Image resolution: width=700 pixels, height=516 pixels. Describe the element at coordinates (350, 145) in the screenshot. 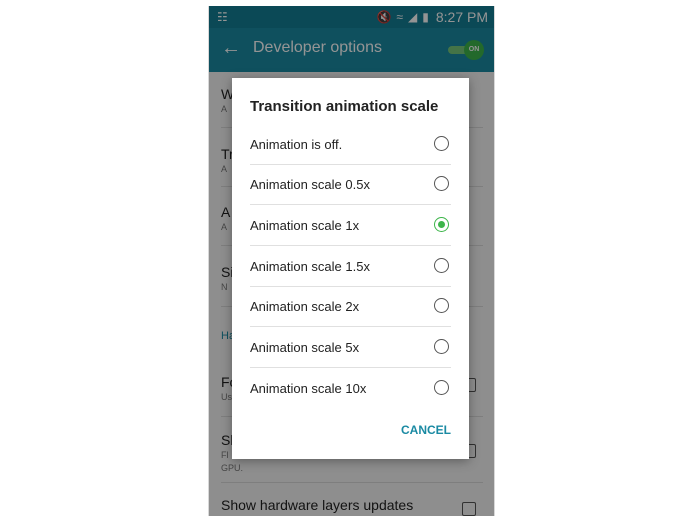

I see `option-animation-off: Animation is off.` at that location.